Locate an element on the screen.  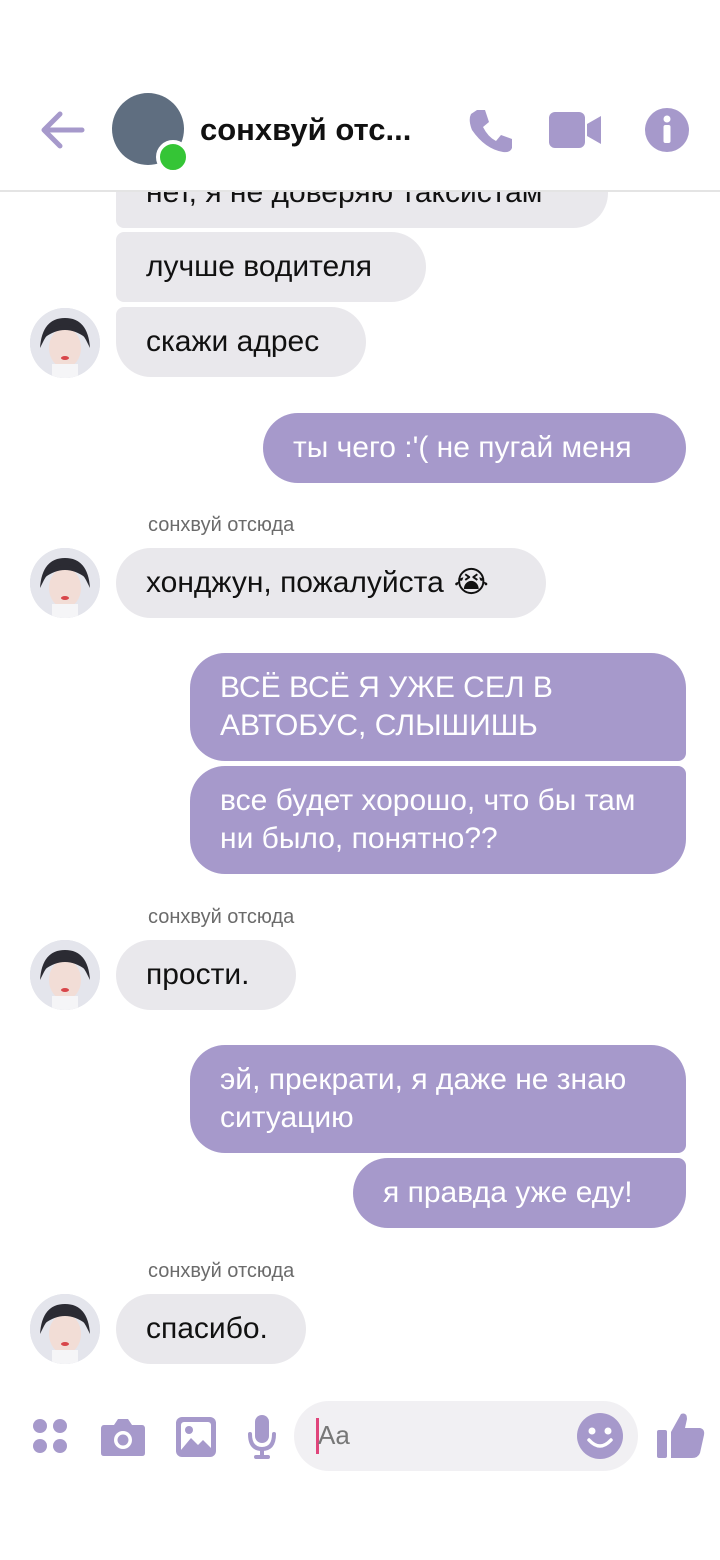
emoji-icon is located at coordinates (600, 1436).